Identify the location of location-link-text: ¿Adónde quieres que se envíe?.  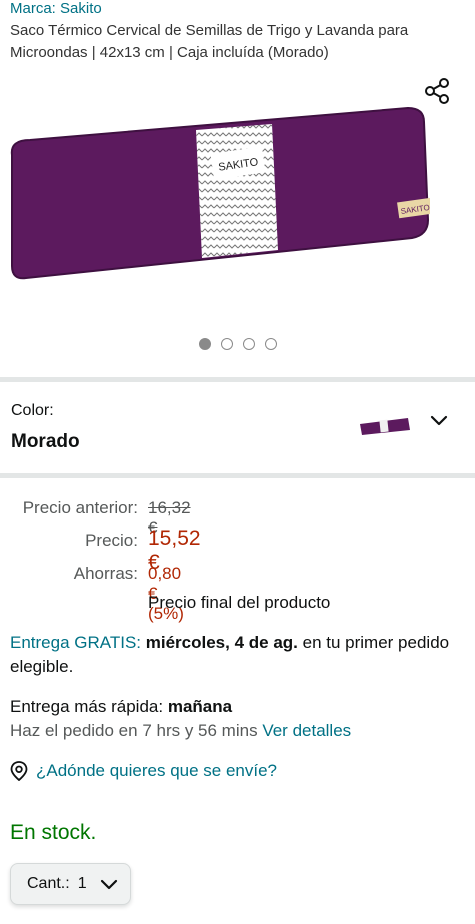
(156, 771).